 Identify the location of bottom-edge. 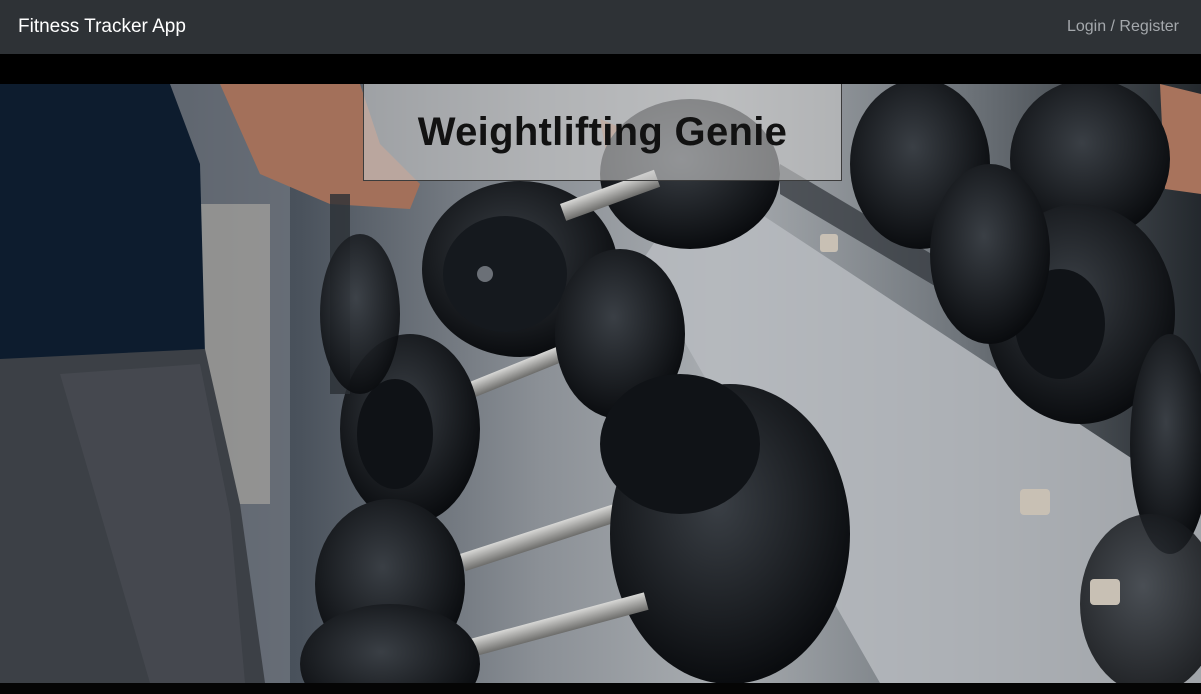
(600, 688).